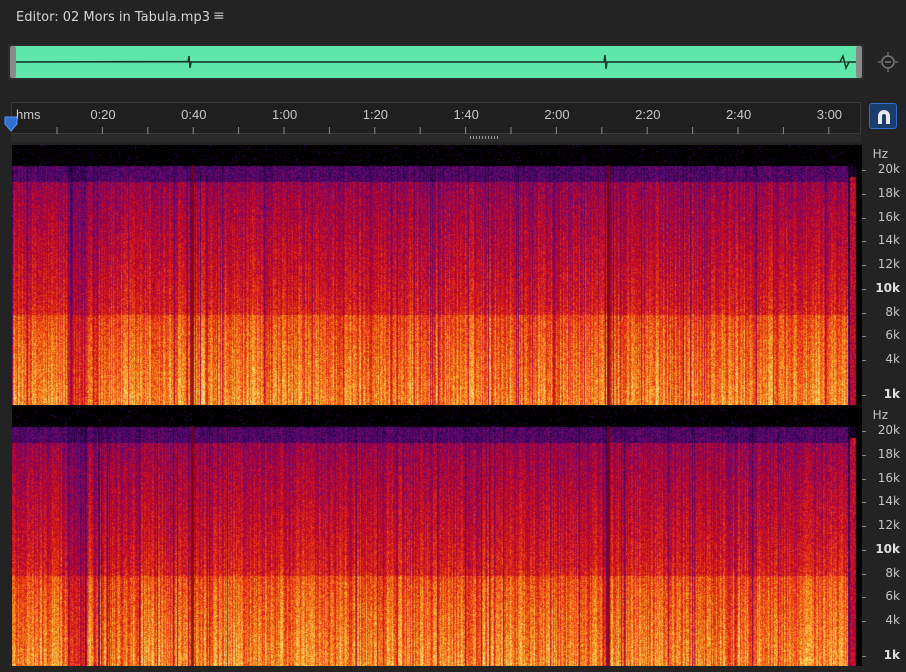  Describe the element at coordinates (466, 114) in the screenshot. I see `ruler-label: 1:40` at that location.